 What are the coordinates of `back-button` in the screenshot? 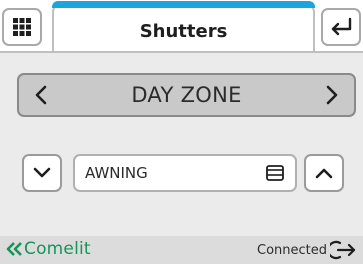 It's located at (341, 27).